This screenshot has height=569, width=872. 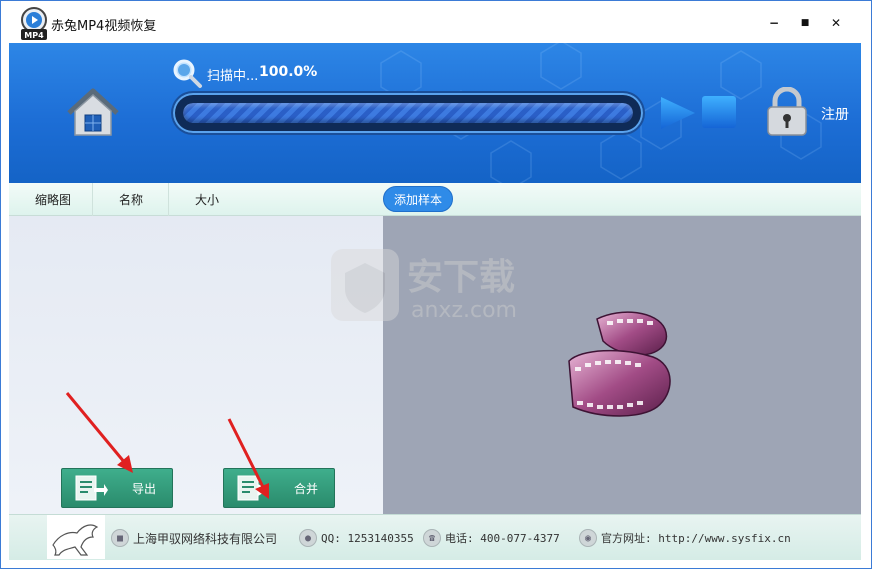 What do you see at coordinates (91, 488) in the screenshot?
I see `export-icon` at bounding box center [91, 488].